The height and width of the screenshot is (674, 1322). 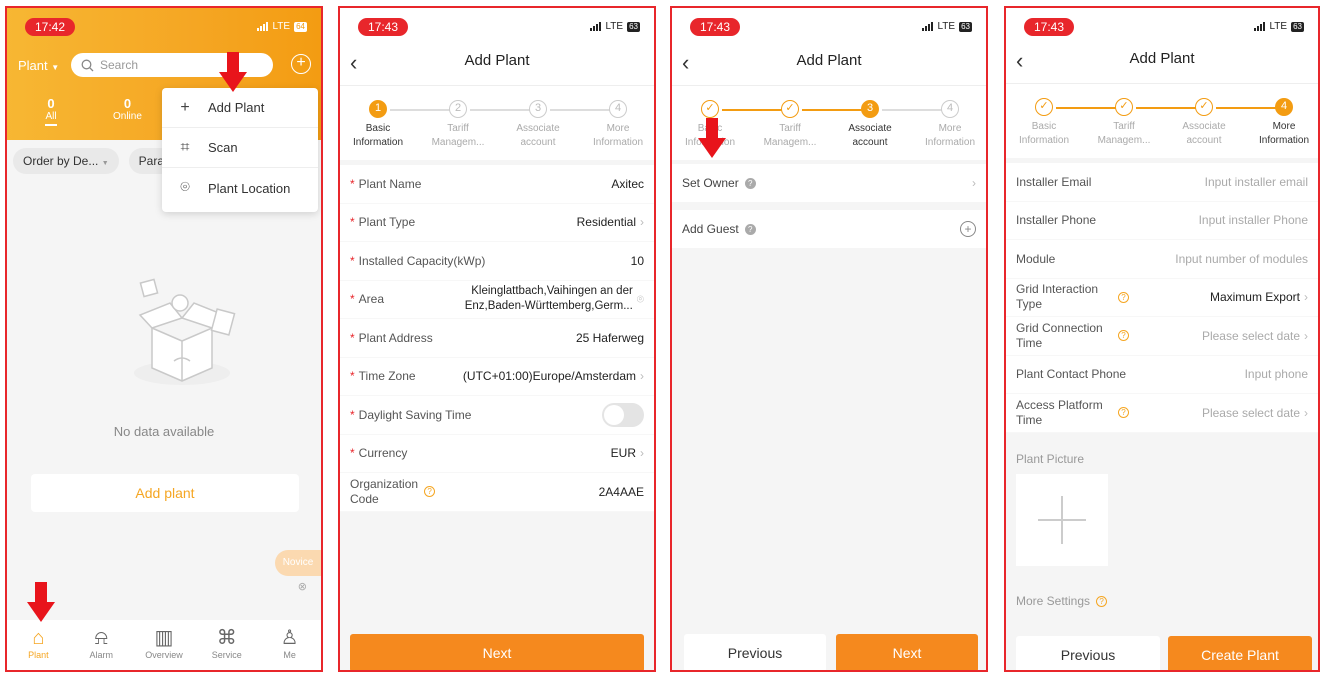 What do you see at coordinates (1240, 653) in the screenshot?
I see `create-plant-button: Create Plant` at bounding box center [1240, 653].